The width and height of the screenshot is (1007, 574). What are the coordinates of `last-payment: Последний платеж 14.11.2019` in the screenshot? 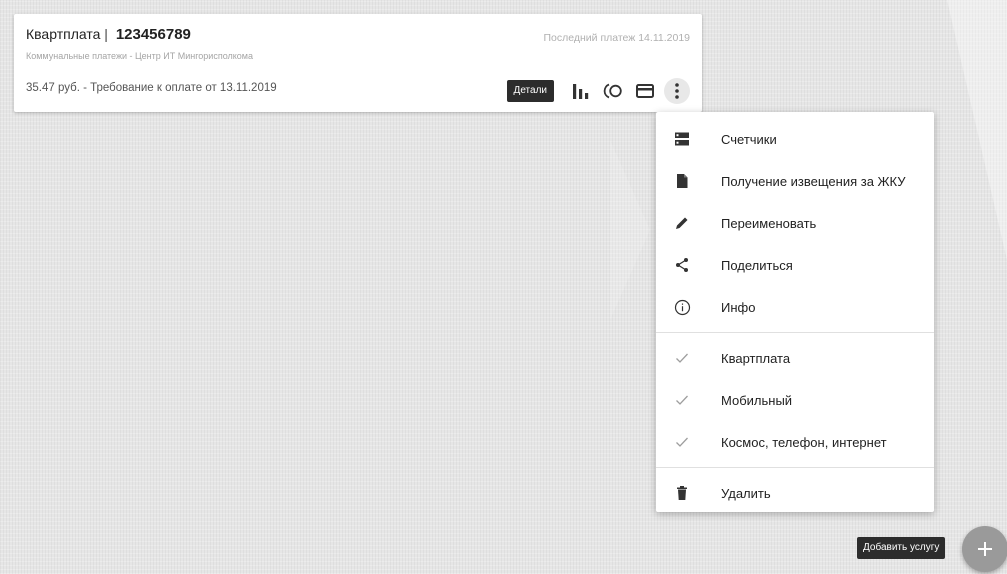 It's located at (617, 38).